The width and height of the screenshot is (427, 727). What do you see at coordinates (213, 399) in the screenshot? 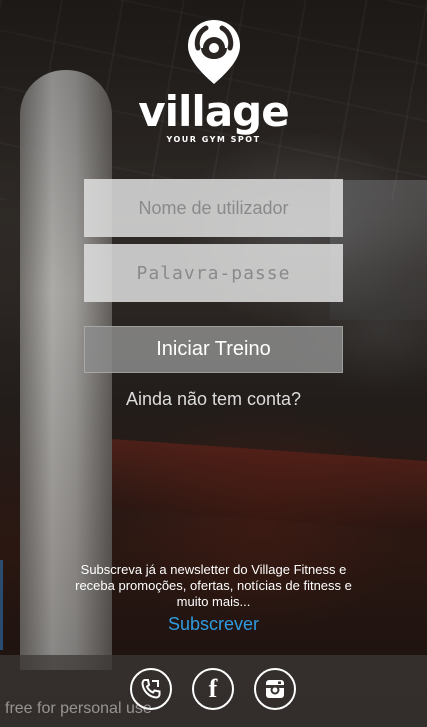
I see `create-account-link: Ainda não tem conta?` at bounding box center [213, 399].